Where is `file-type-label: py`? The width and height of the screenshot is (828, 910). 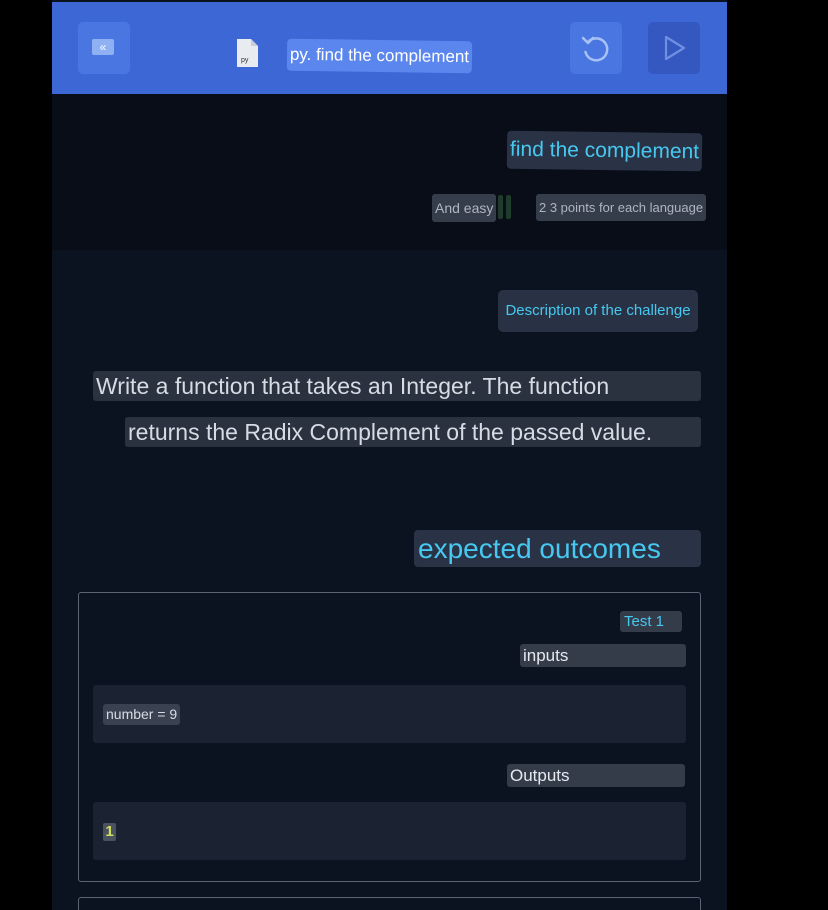 file-type-label: py is located at coordinates (245, 60).